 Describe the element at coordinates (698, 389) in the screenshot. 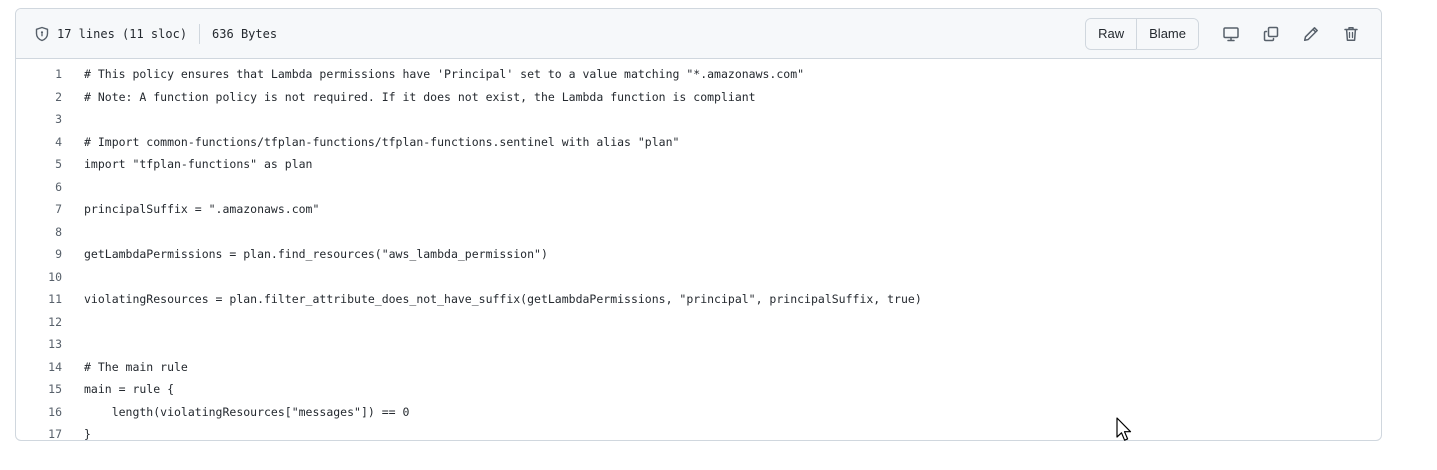

I see `code-line: 15 main = rule {` at that location.